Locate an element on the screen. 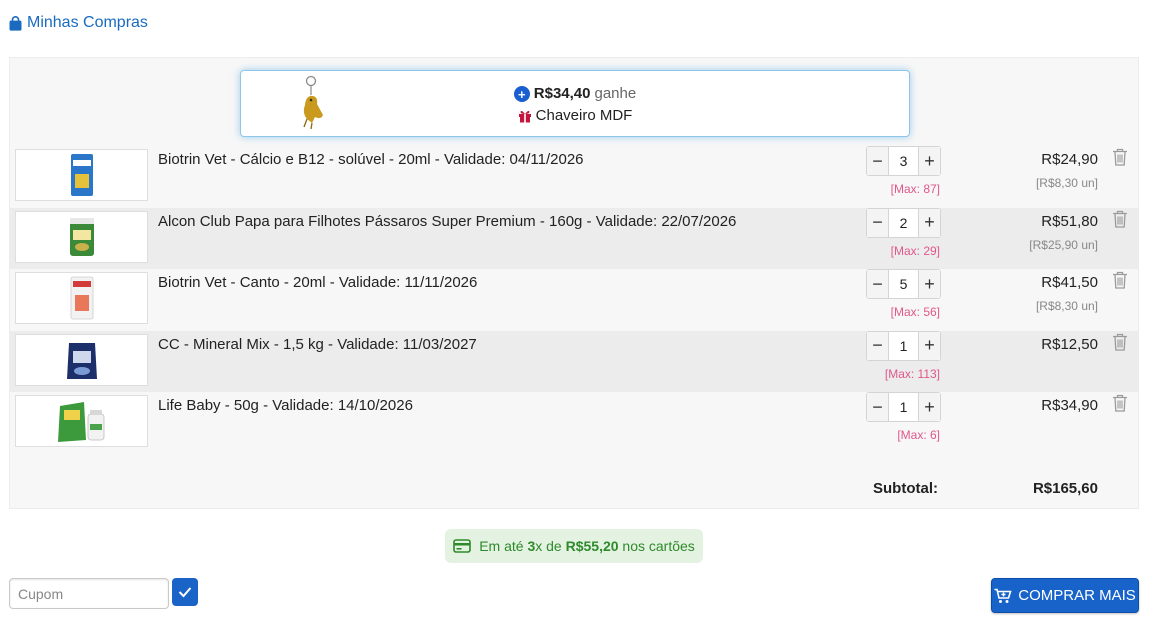  subtotal-value: R$165,60 is located at coordinates (1065, 488).